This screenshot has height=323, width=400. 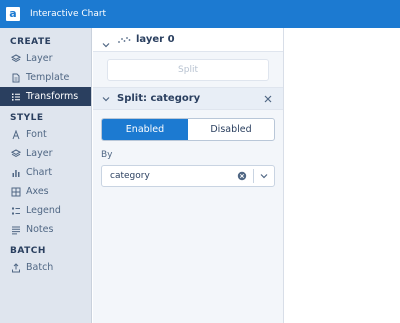 I want to click on app-title: Interactive Chart, so click(x=68, y=14).